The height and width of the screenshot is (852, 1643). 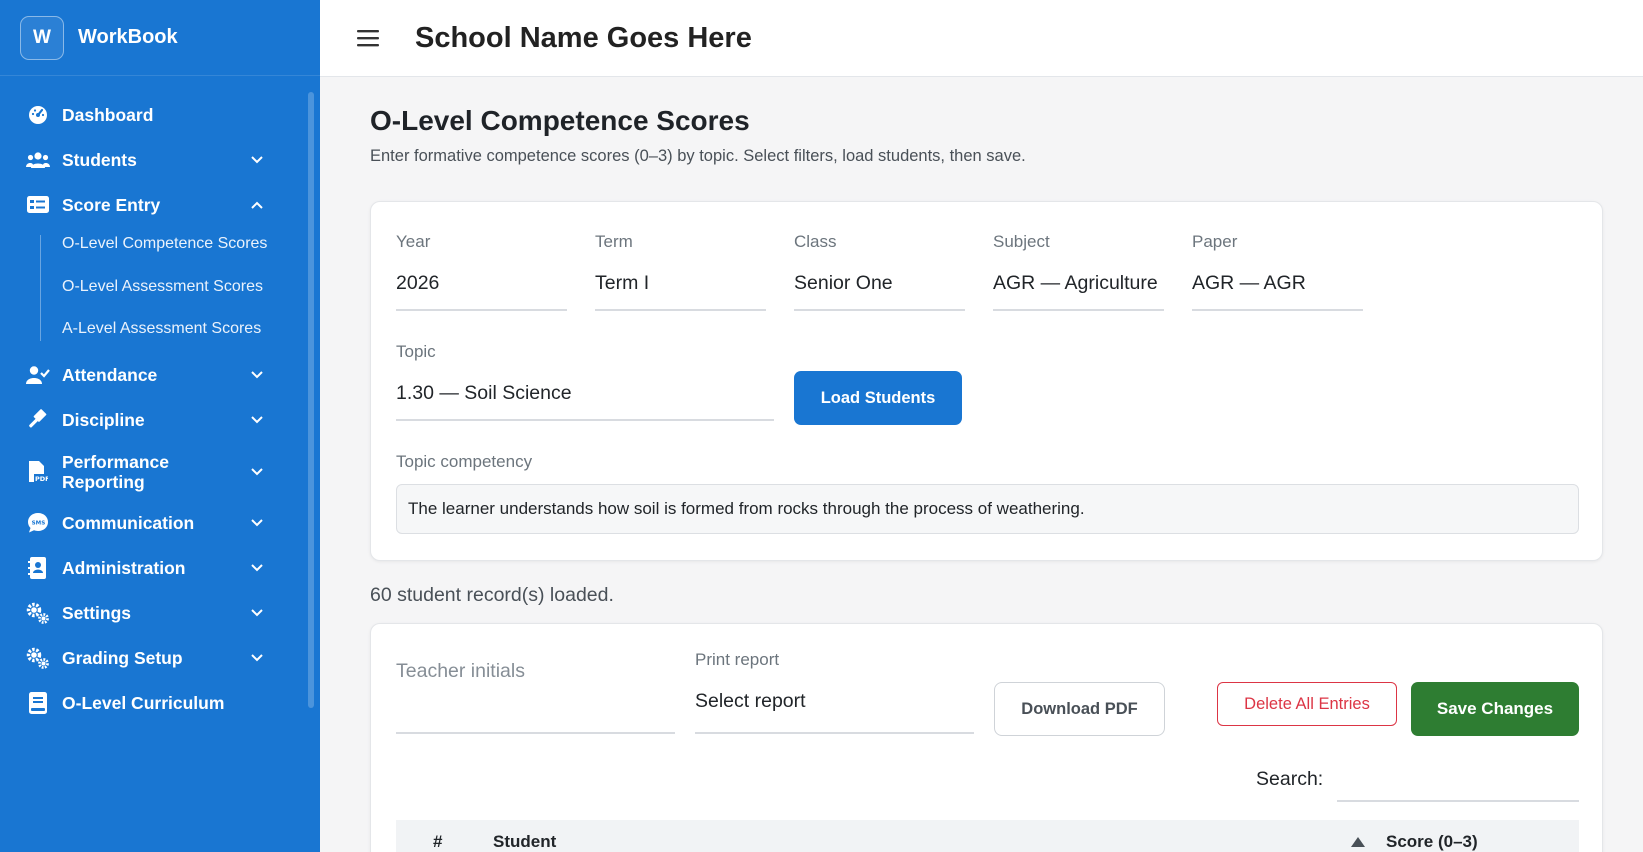 I want to click on sidebar-item-dashboard: Dashboard, so click(x=150, y=114).